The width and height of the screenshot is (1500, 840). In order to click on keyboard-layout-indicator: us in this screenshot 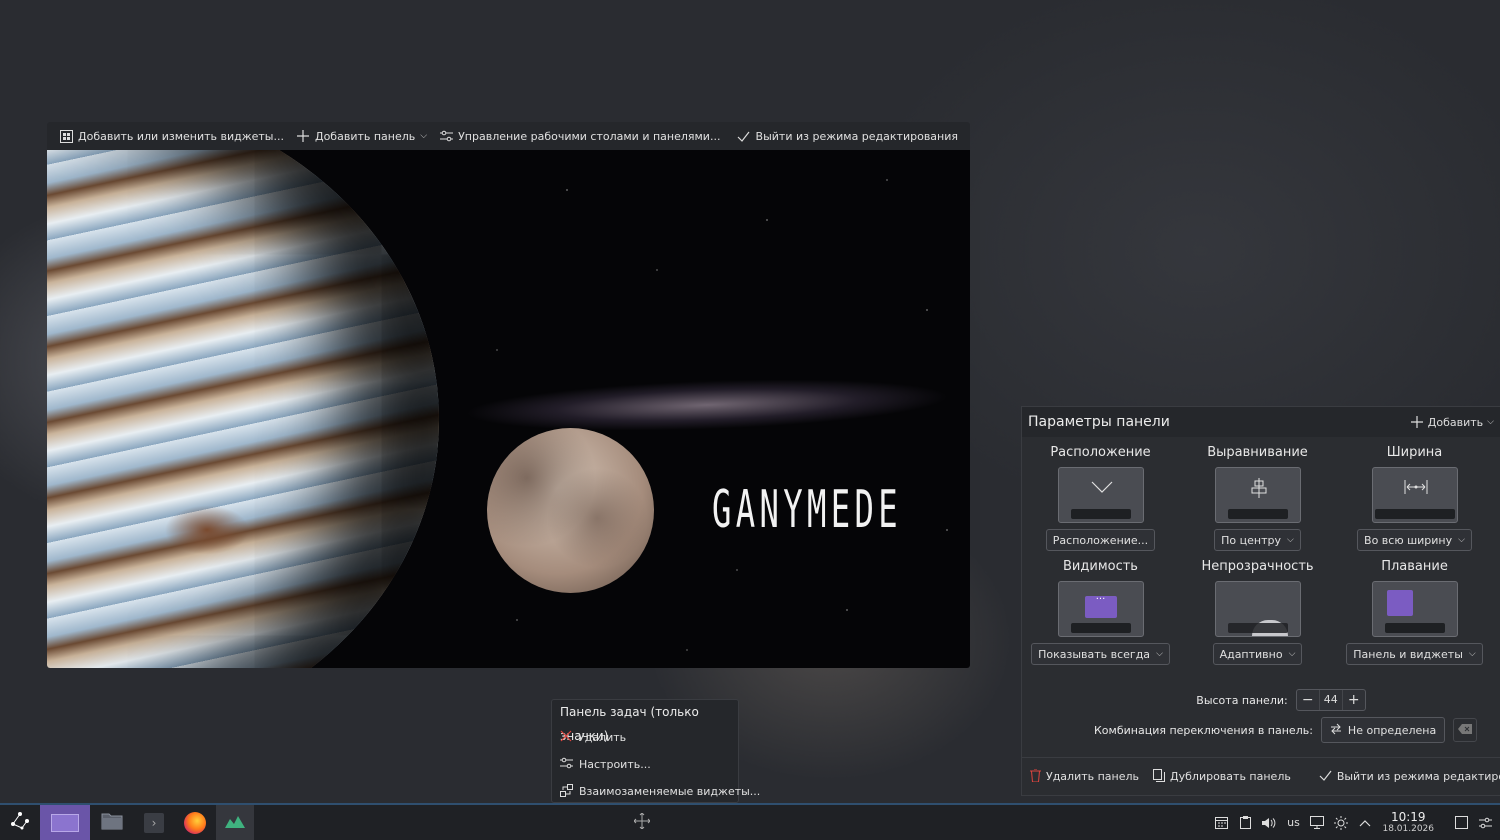, I will do `click(1293, 822)`.